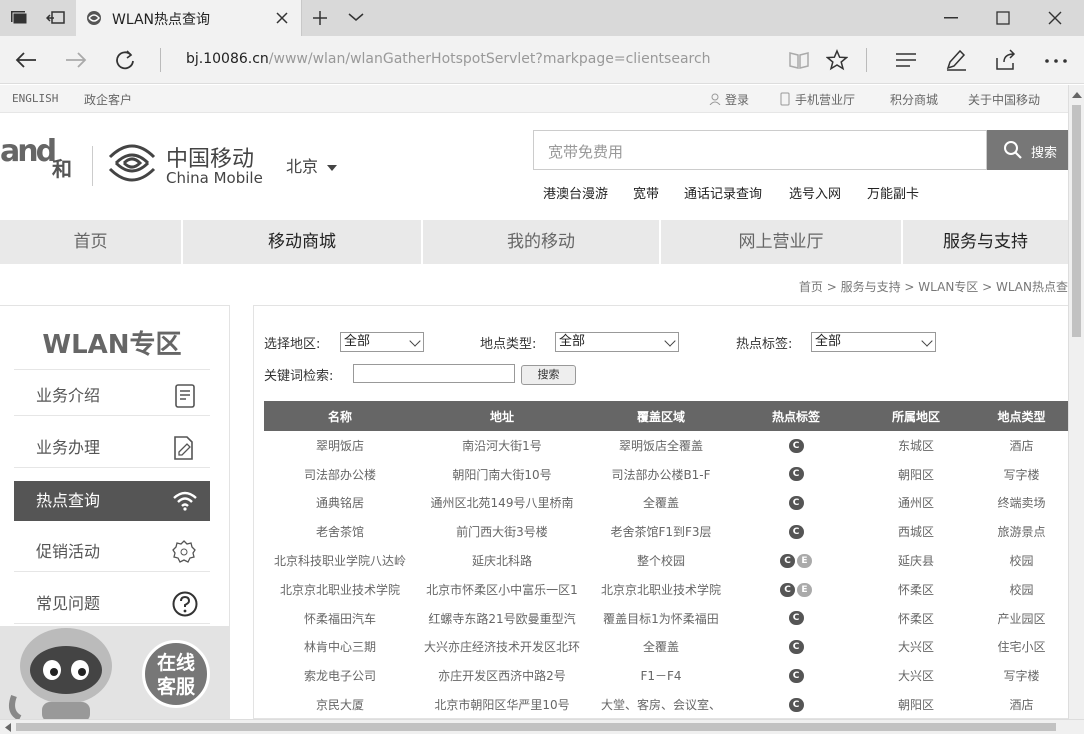 The height and width of the screenshot is (734, 1084). I want to click on cell-type: 住宅小区, so click(1021, 647).